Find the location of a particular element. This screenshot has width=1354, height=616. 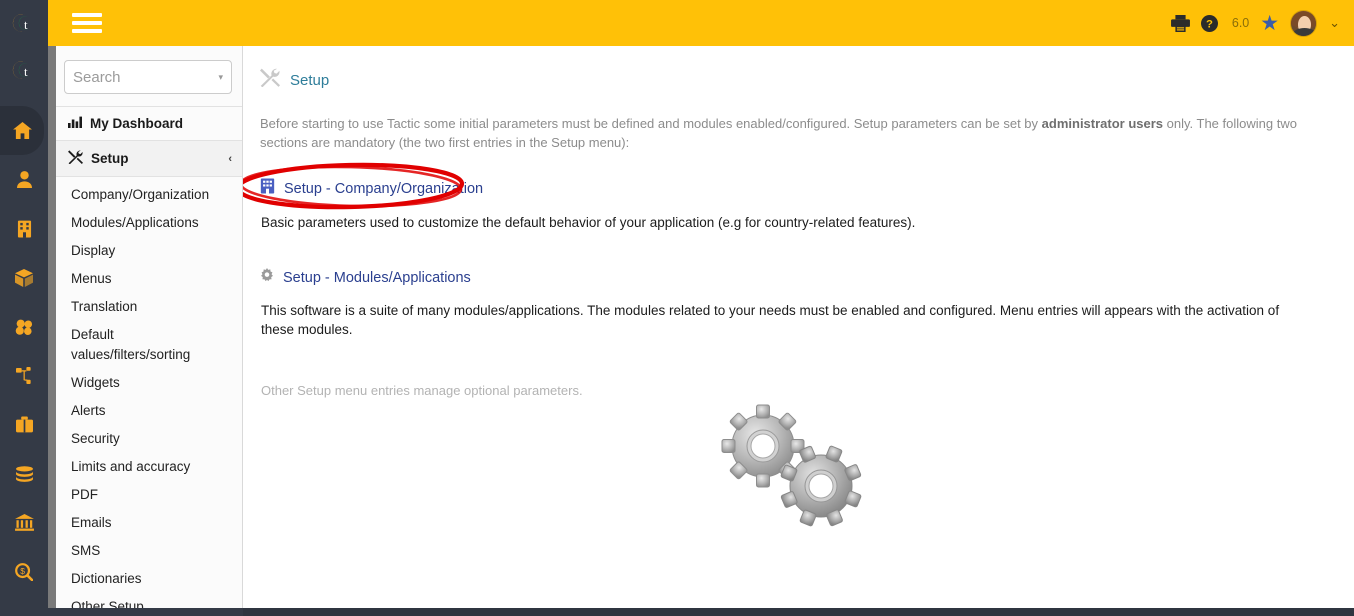

setup-company-organization-link: Setup - Company/Organization is located at coordinates (383, 189).